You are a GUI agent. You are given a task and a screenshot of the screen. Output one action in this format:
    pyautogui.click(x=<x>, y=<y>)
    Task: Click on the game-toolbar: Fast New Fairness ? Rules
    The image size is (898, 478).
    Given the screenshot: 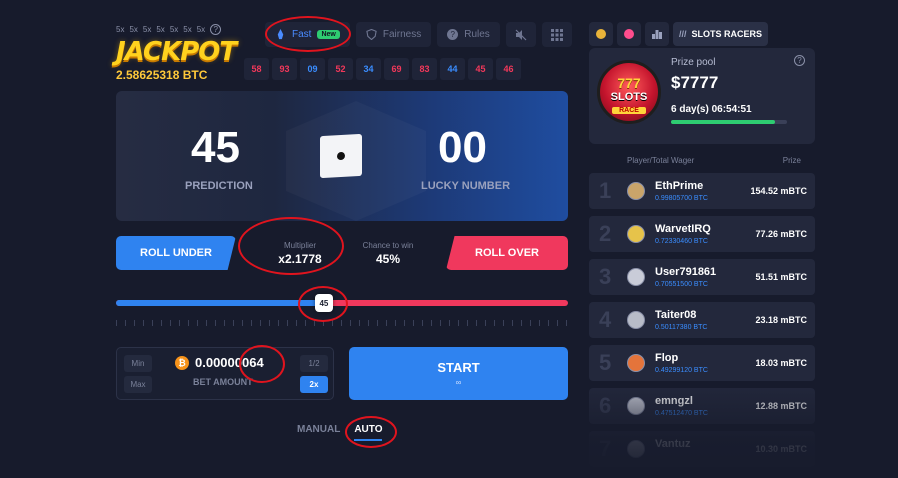 What is the action you would take?
    pyautogui.click(x=418, y=34)
    